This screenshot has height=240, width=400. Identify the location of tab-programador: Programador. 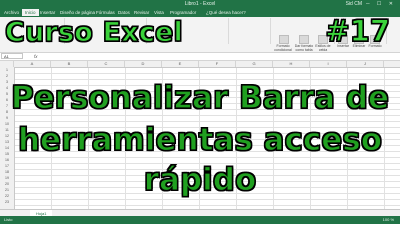
(183, 12).